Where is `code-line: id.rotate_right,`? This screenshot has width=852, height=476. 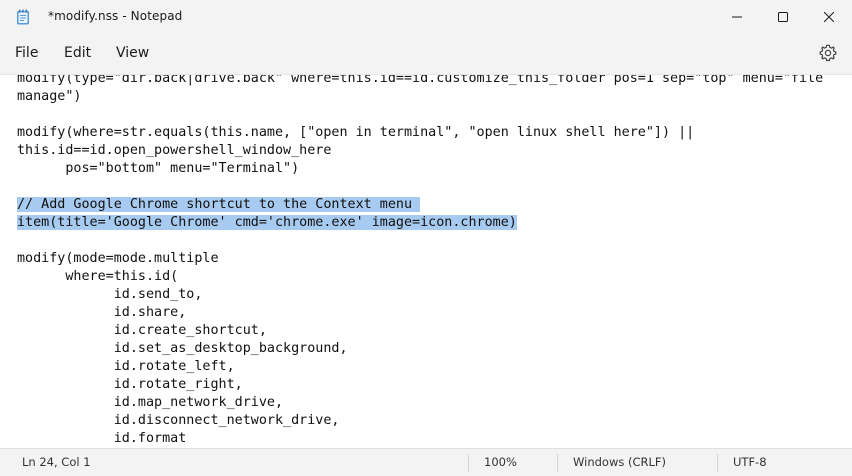
code-line: id.rotate_right, is located at coordinates (420, 385).